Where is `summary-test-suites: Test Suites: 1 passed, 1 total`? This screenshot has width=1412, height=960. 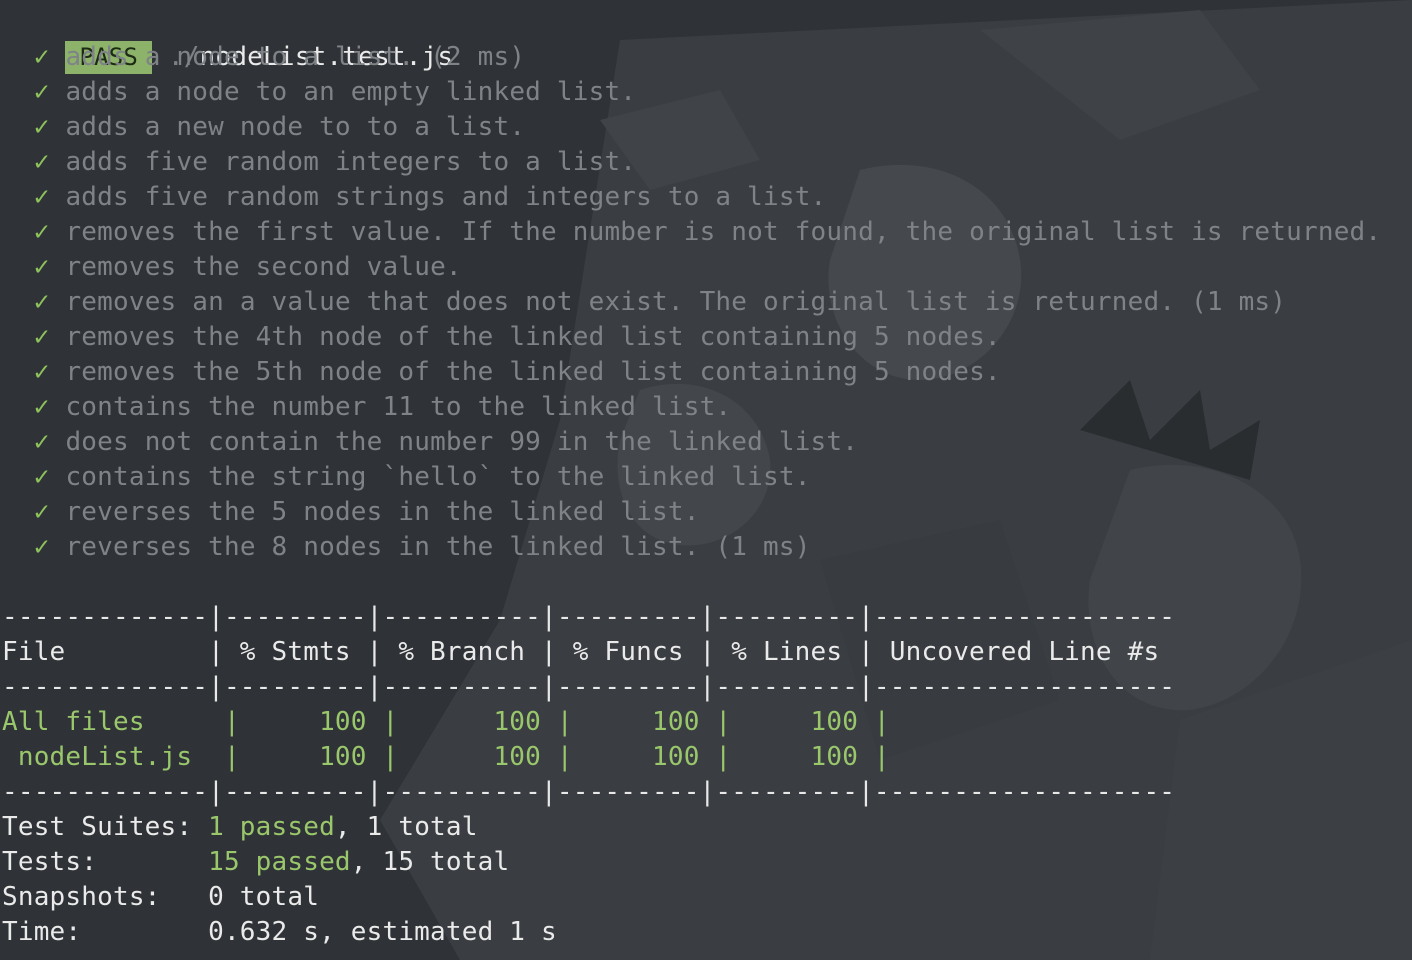
summary-test-suites: Test Suites: 1 passed, 1 total is located at coordinates (240, 827).